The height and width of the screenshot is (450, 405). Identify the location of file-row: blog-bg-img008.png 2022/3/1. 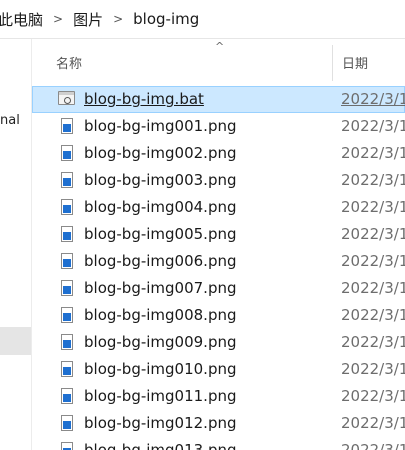
(218, 315).